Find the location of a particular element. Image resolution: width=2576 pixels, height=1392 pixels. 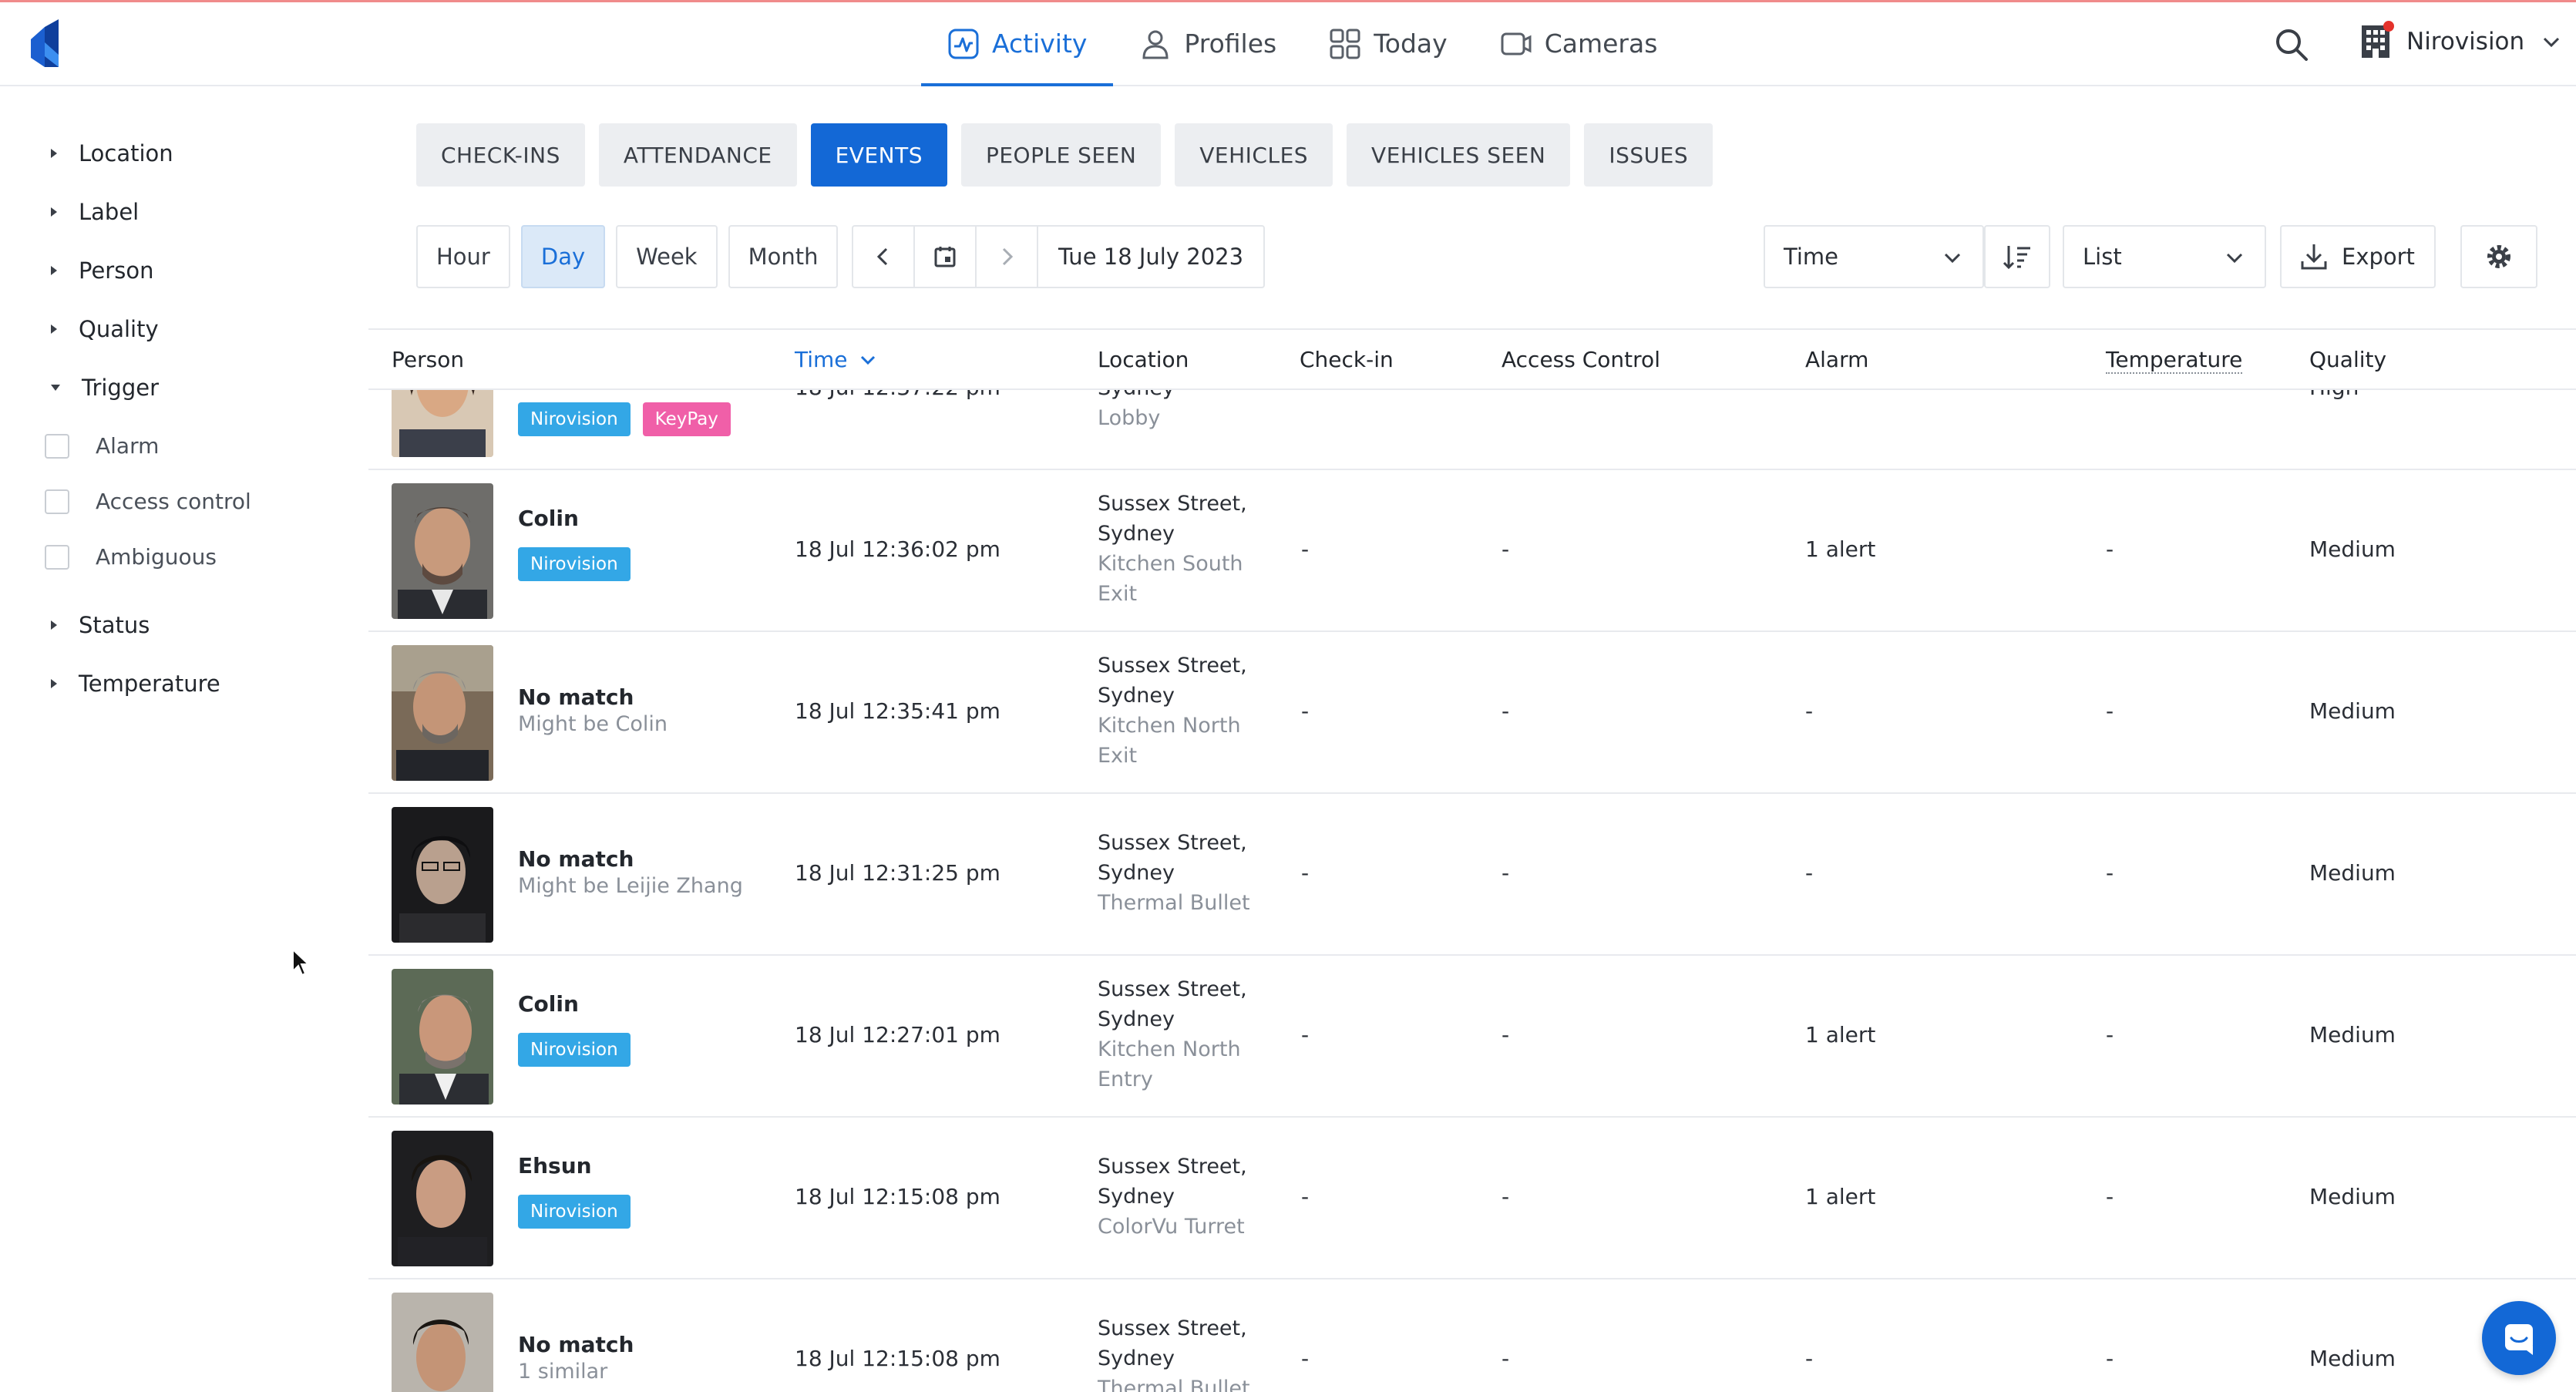

range-month-button: Month is located at coordinates (783, 256).